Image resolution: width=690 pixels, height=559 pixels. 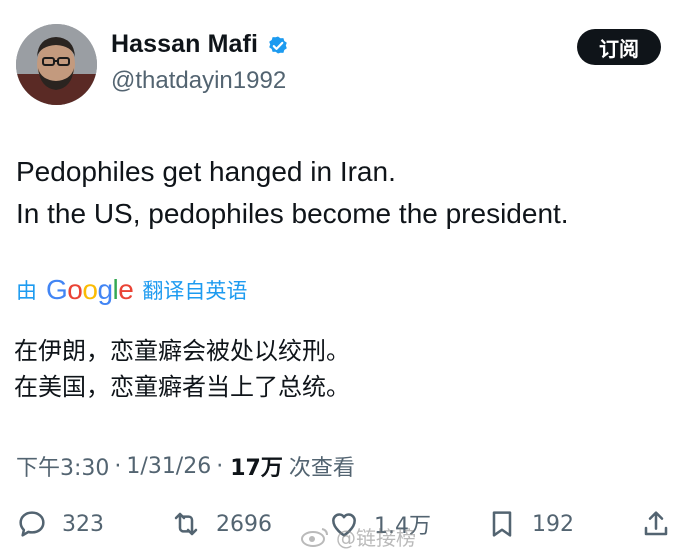 I want to click on tweet-date: 1/31/26, so click(x=168, y=466).